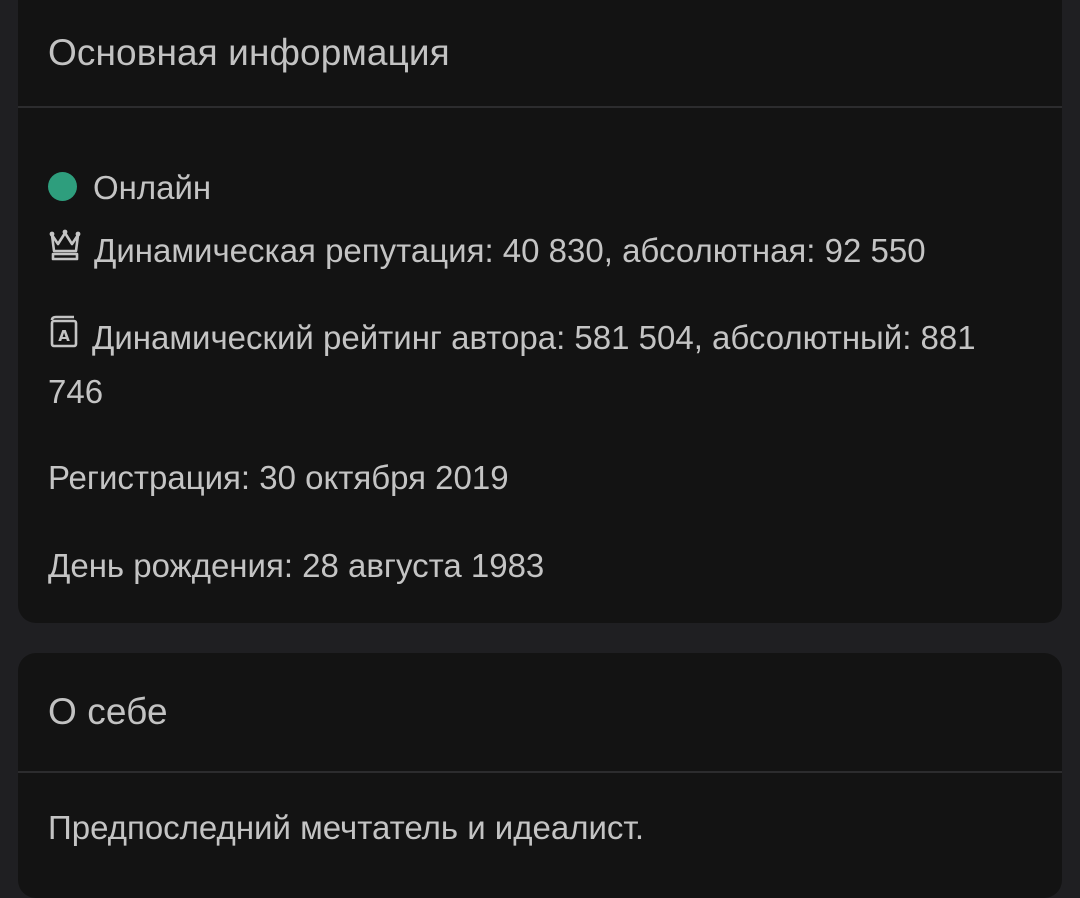 The height and width of the screenshot is (898, 1080). What do you see at coordinates (540, 713) in the screenshot?
I see `about-header: О себе` at bounding box center [540, 713].